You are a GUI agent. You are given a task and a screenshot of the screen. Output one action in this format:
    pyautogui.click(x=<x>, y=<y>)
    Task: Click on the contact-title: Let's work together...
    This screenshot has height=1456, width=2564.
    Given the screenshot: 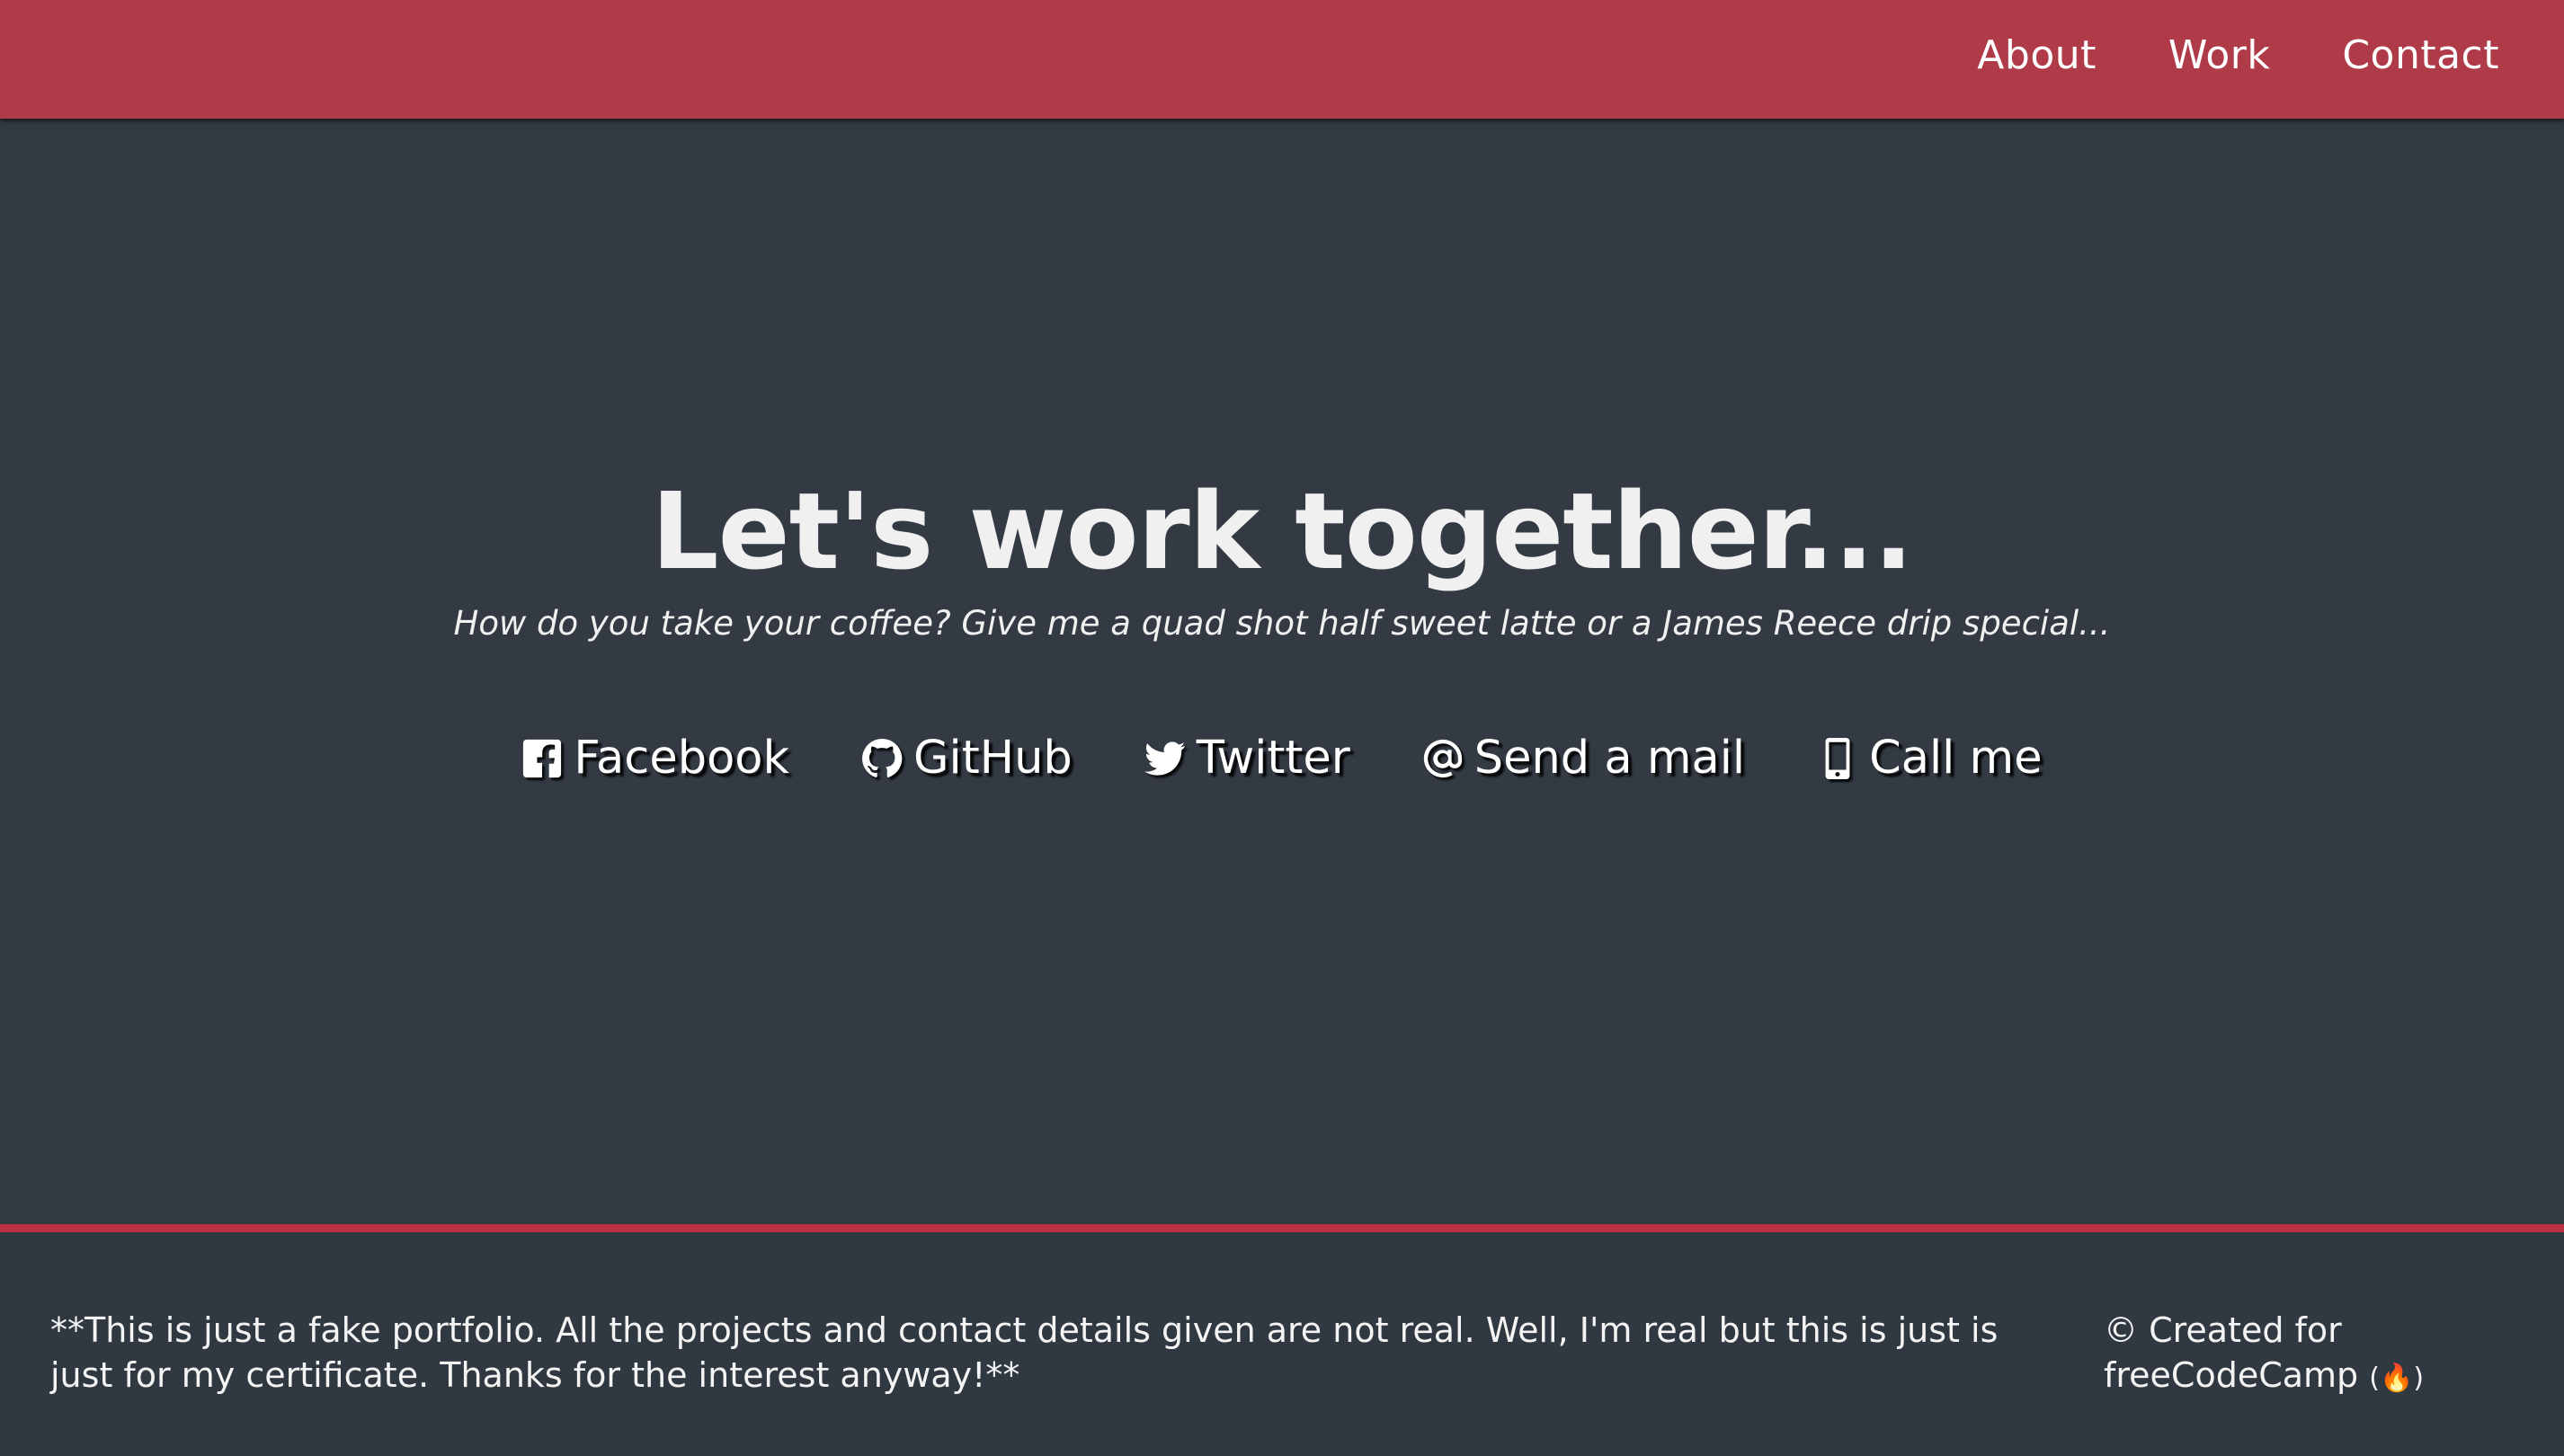 What is the action you would take?
    pyautogui.click(x=1282, y=531)
    